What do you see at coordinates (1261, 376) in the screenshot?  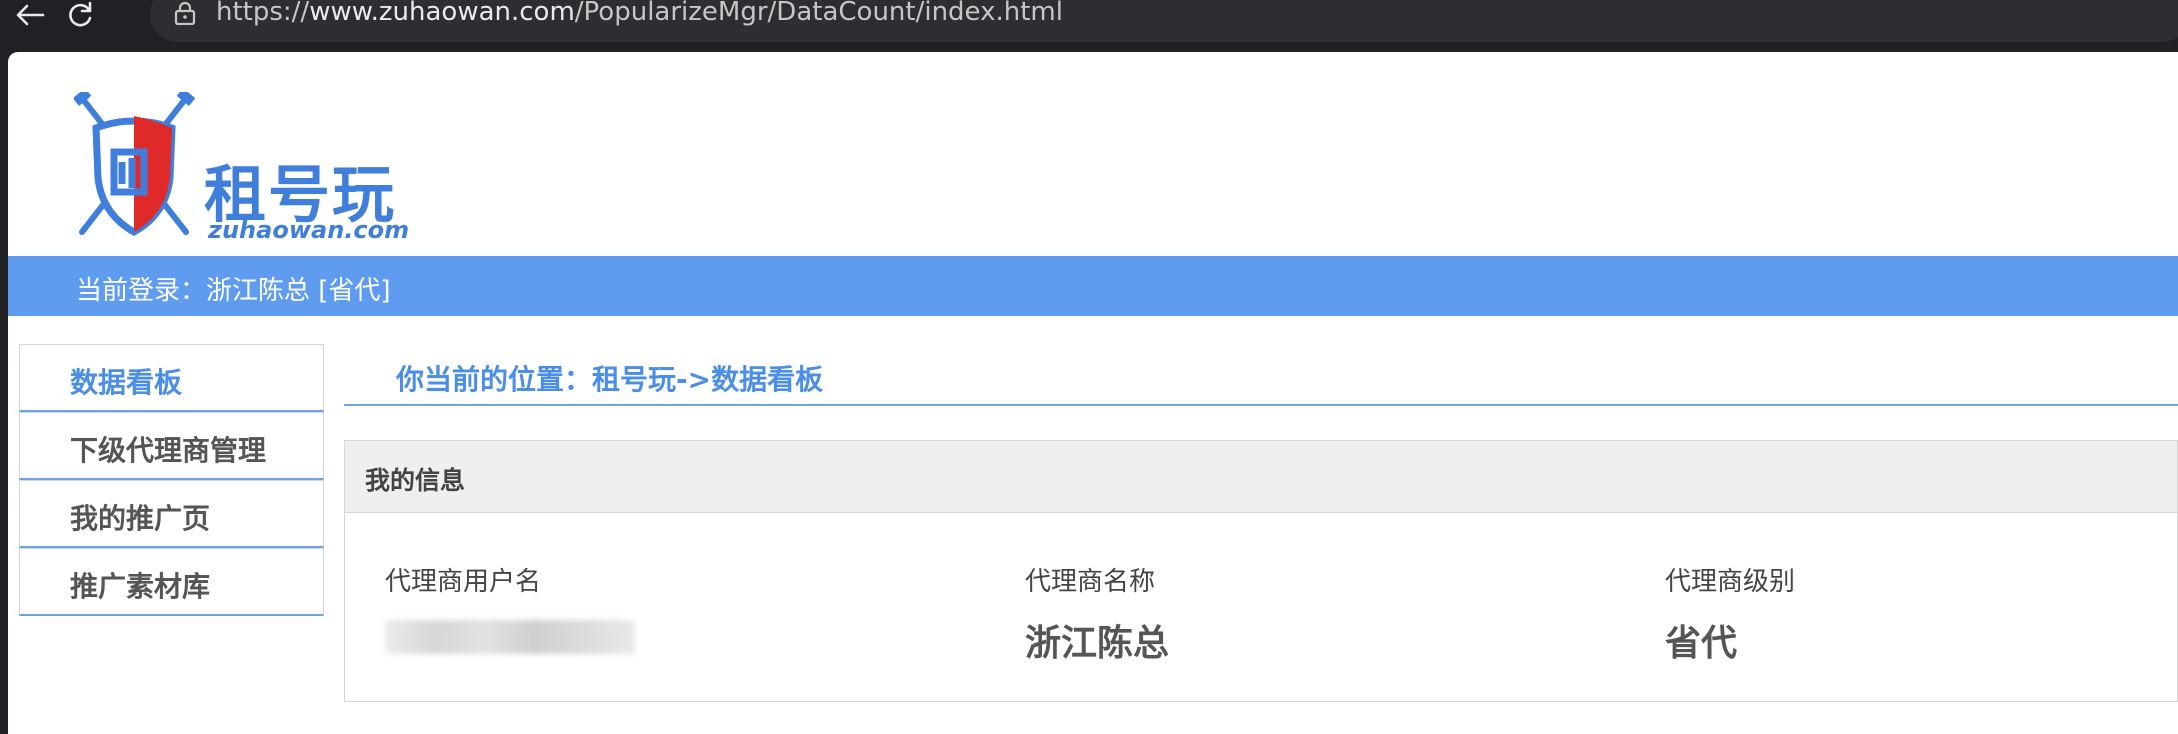 I see `breadcrumb: 你当前的位置：租号玩->数据看板` at bounding box center [1261, 376].